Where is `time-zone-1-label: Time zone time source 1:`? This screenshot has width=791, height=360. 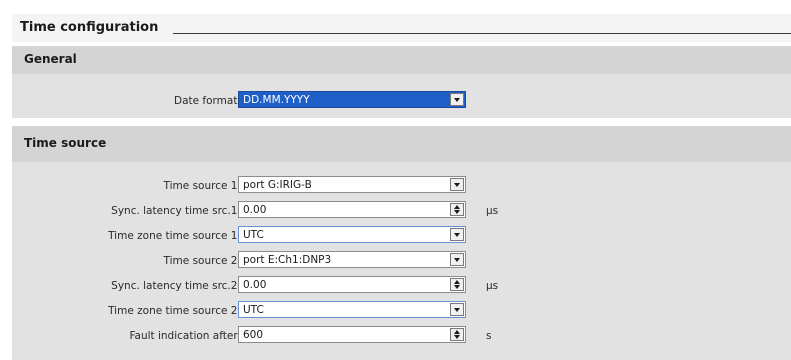
time-zone-1-label: Time zone time source 1: is located at coordinates (174, 236).